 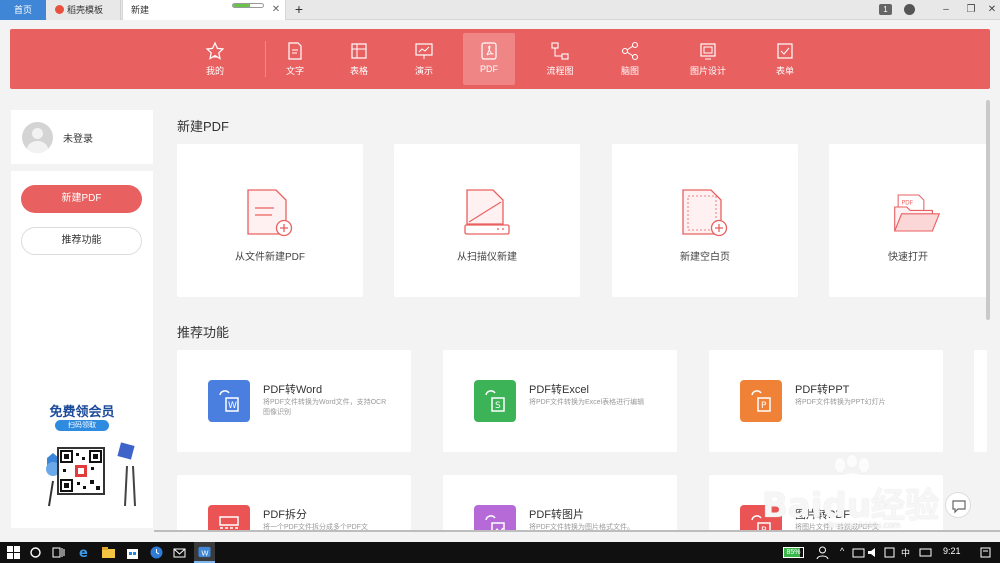 I want to click on quick-open-card: PDF 快速打开, so click(x=908, y=220).